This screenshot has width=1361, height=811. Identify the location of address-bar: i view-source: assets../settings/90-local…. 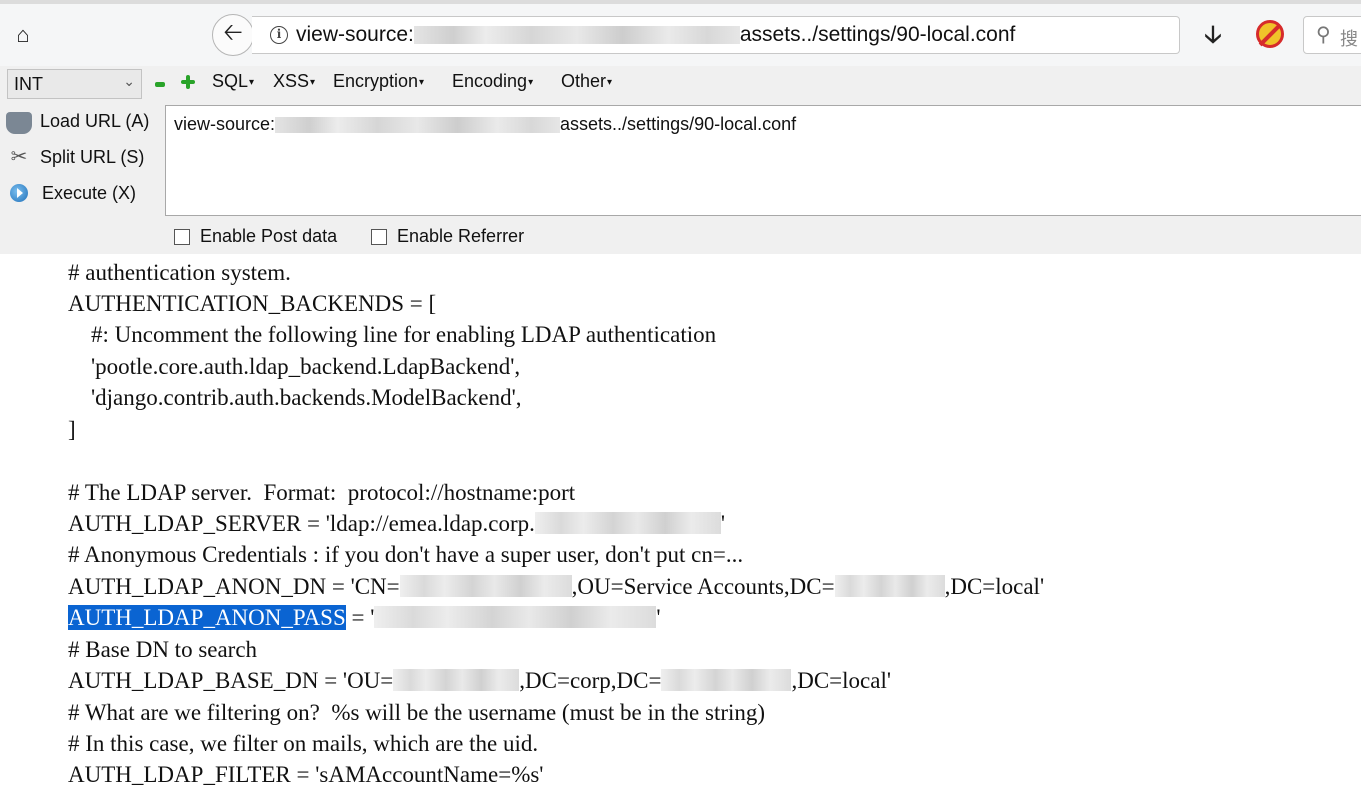
(716, 35).